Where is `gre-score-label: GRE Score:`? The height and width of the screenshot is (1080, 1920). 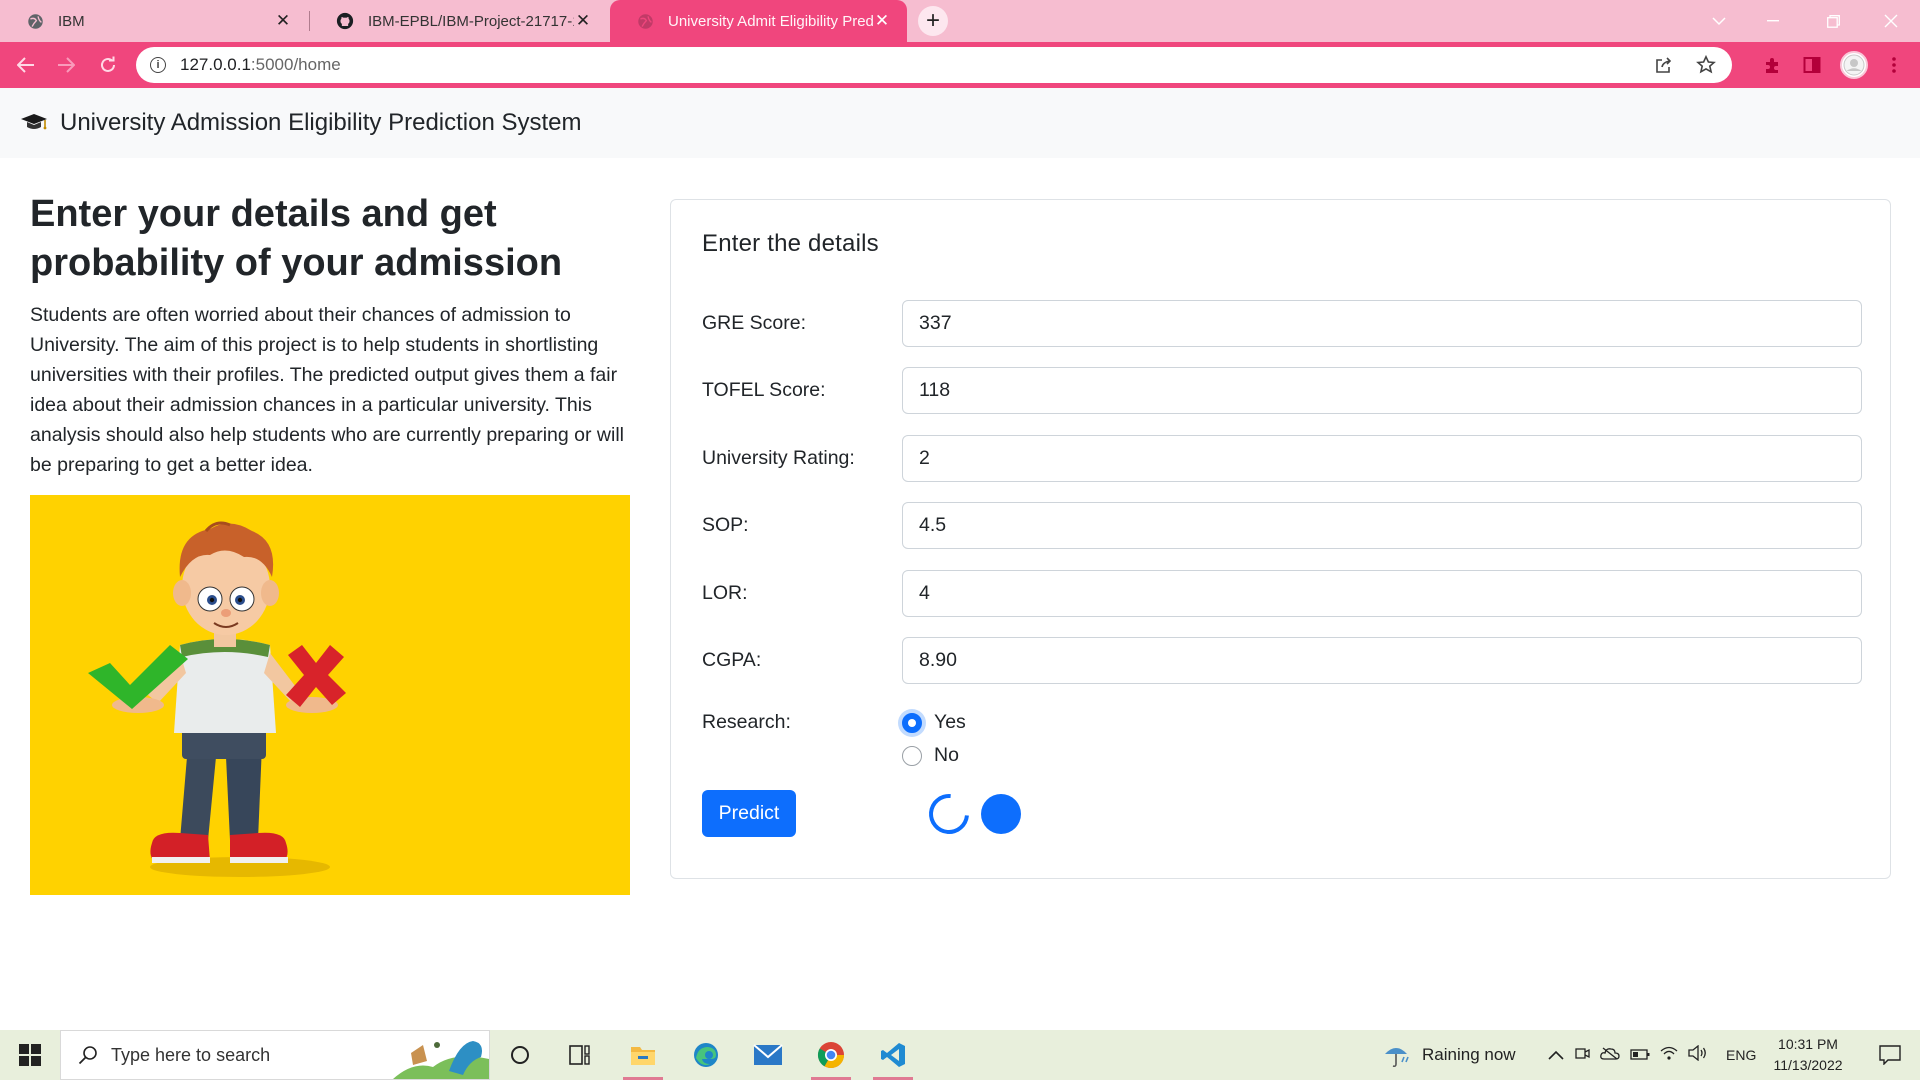
gre-score-label: GRE Score: is located at coordinates (754, 323).